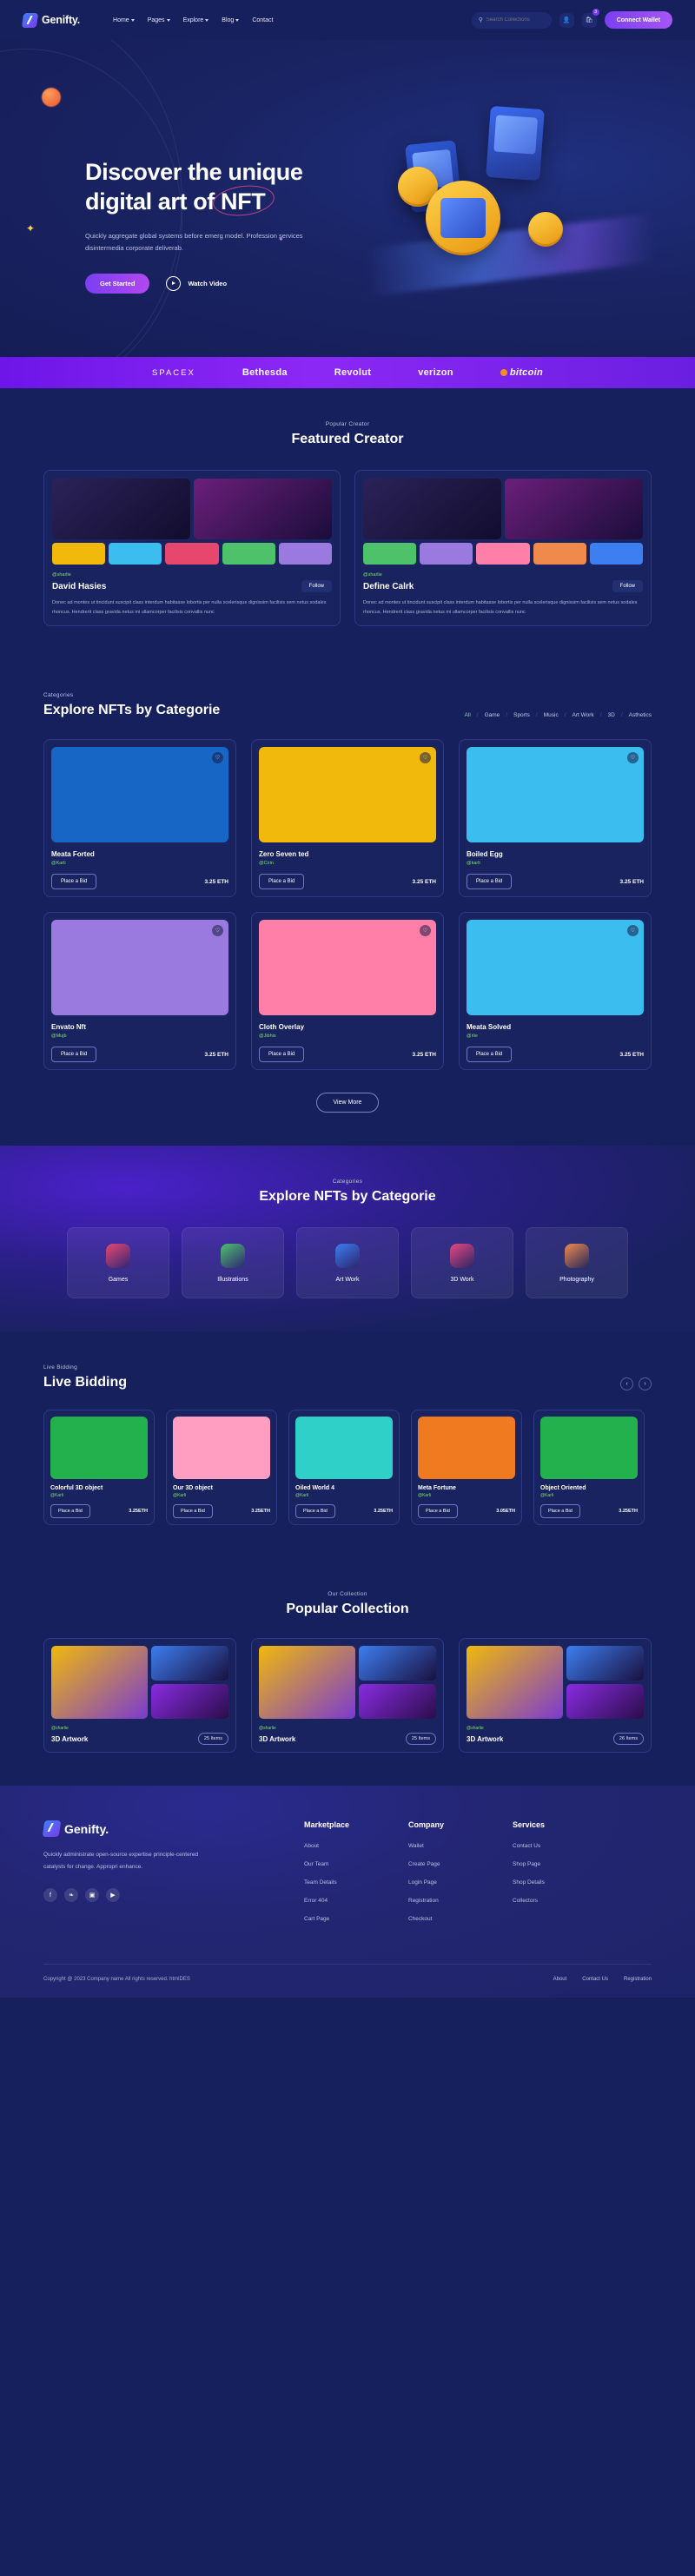 This screenshot has height=2576, width=695. I want to click on footer-link: About, so click(356, 1846).